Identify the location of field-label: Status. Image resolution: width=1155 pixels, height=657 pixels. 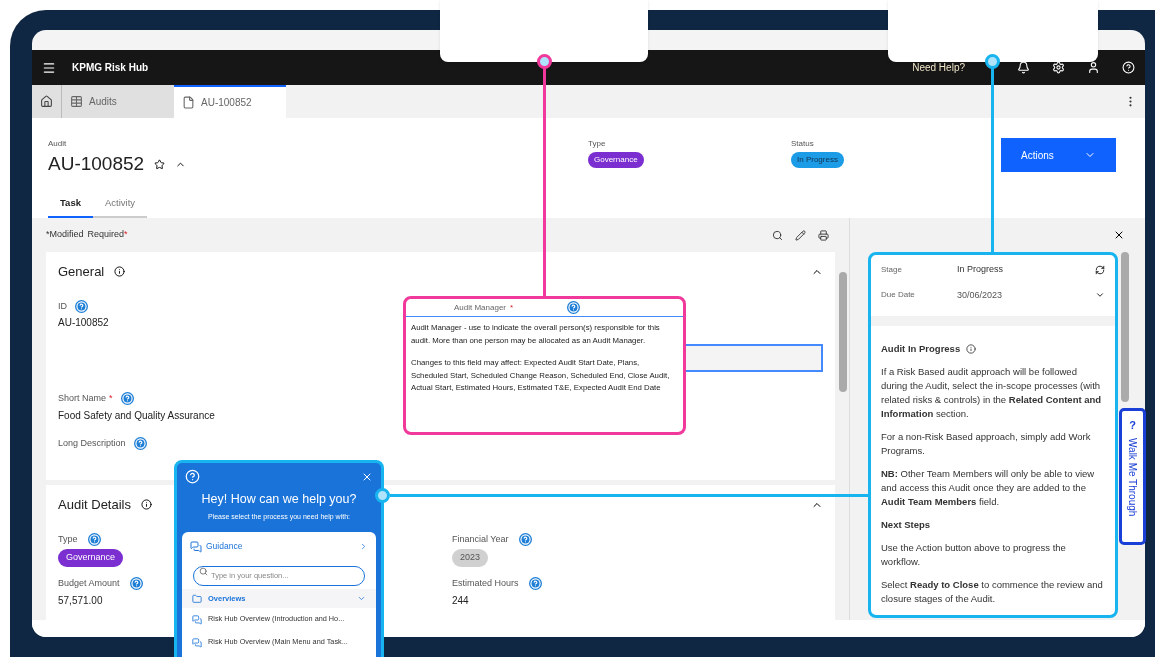
(803, 144).